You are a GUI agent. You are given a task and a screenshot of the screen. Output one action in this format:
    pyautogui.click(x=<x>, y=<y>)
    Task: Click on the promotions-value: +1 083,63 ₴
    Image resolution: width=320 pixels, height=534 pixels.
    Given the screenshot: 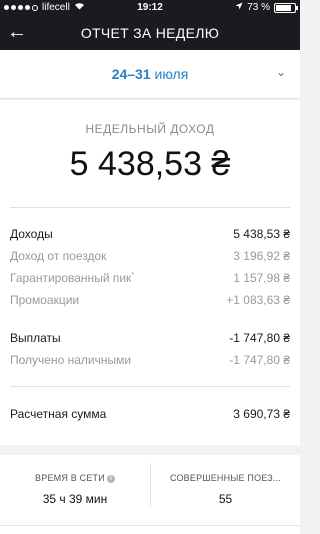 What is the action you would take?
    pyautogui.click(x=258, y=300)
    